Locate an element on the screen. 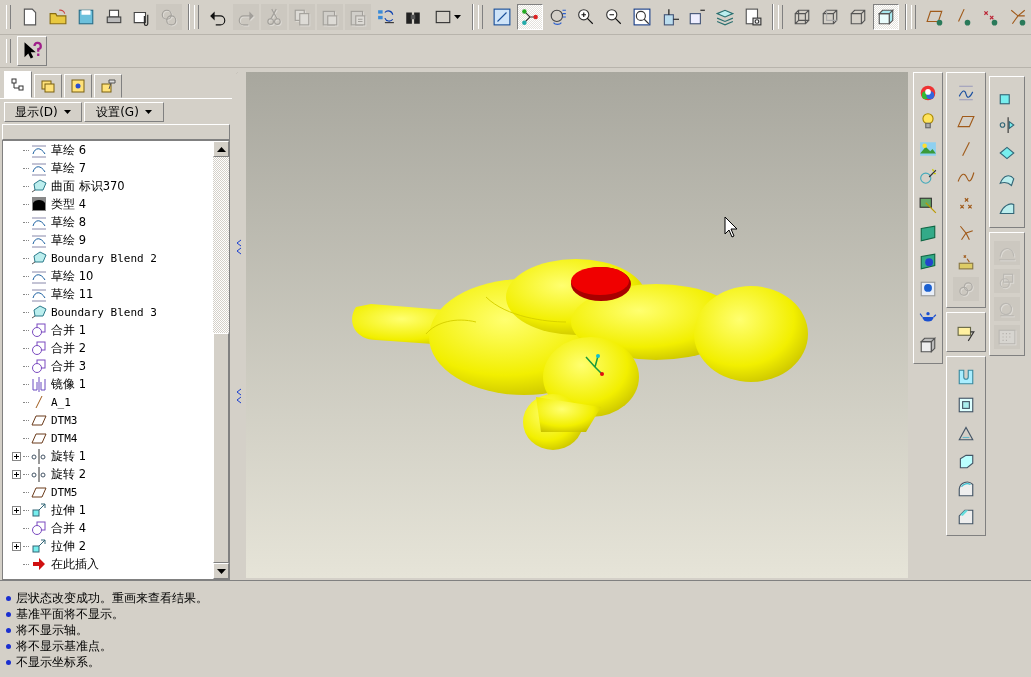 This screenshot has height=677, width=1031. mirror-icon is located at coordinates (39, 384).